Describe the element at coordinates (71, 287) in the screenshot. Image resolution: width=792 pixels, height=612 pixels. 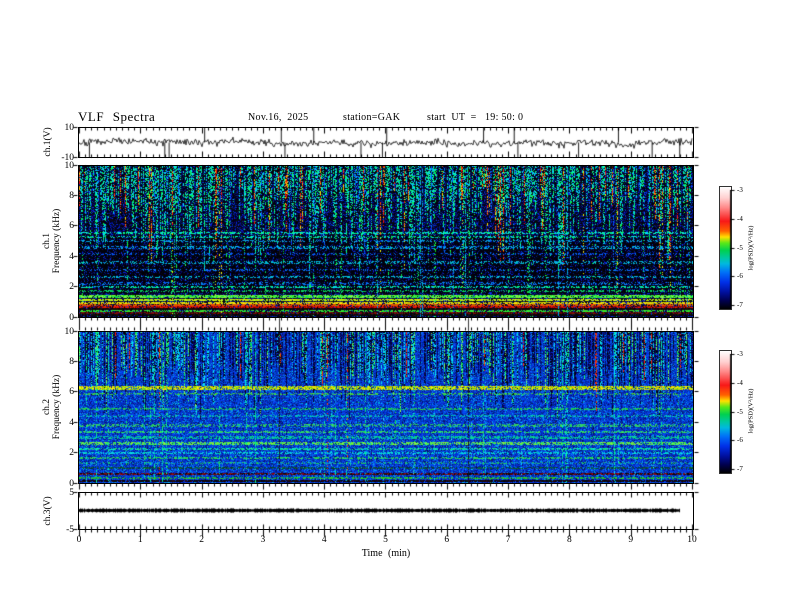
I see `ch1-spectrogram-ytick-label: 2` at that location.